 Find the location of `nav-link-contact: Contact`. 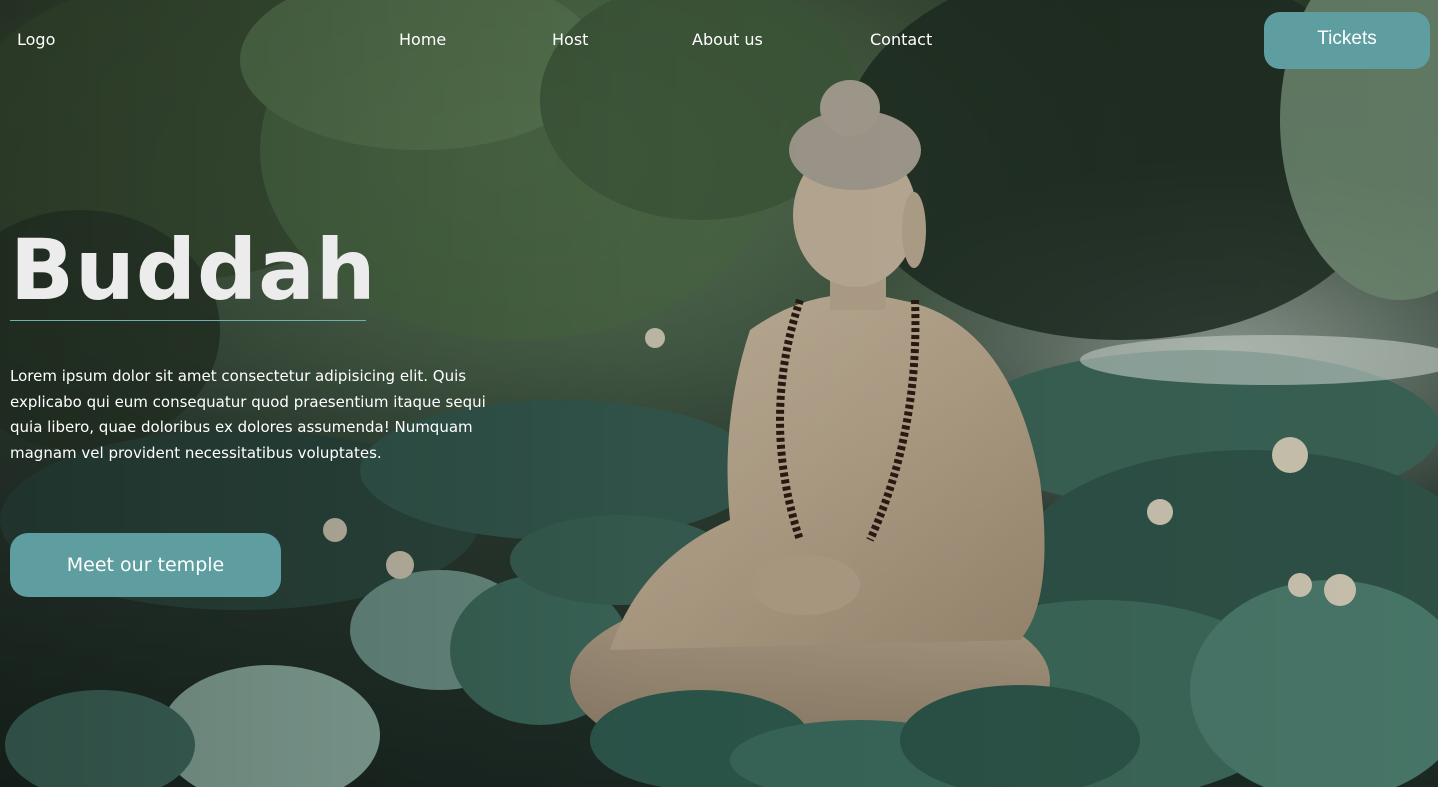

nav-link-contact: Contact is located at coordinates (901, 39).